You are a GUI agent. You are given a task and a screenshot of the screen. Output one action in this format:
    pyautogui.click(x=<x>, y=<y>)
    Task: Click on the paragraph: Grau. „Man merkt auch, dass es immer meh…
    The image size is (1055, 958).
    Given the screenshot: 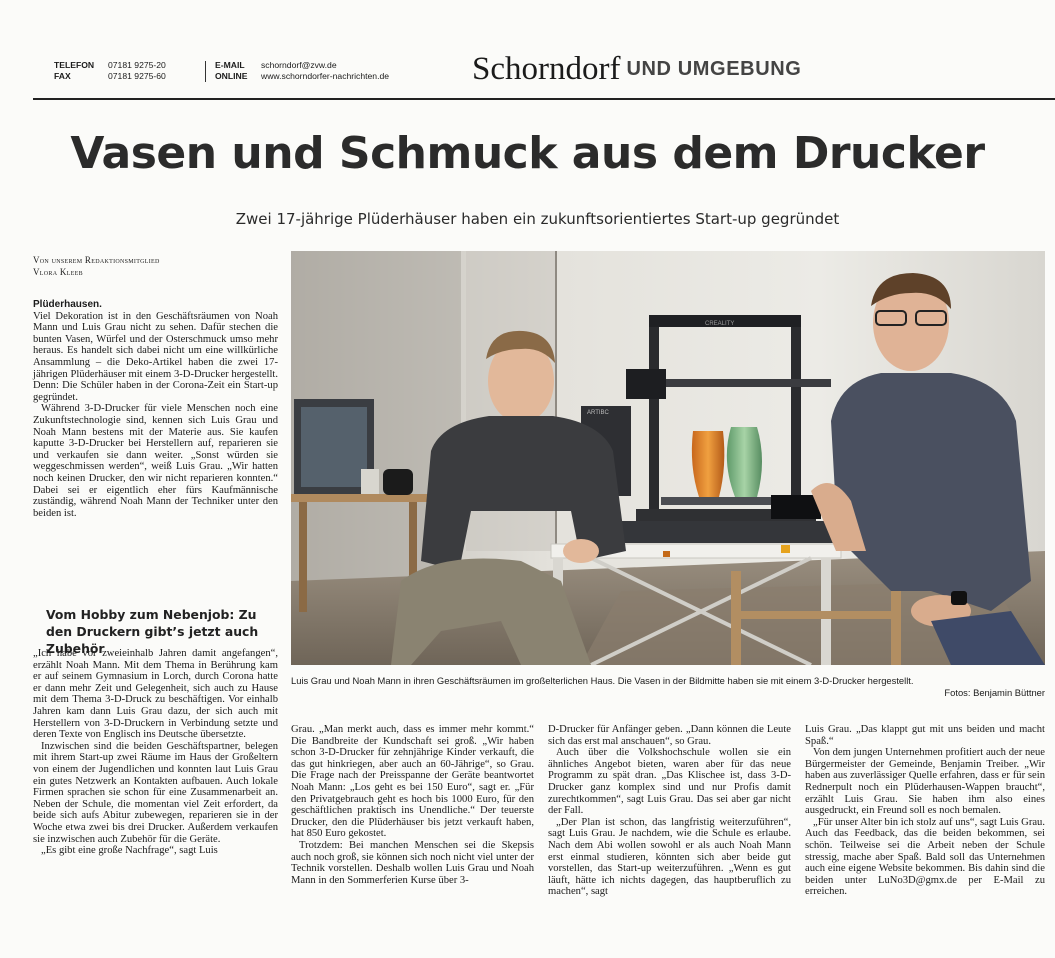 What is the action you would take?
    pyautogui.click(x=412, y=782)
    